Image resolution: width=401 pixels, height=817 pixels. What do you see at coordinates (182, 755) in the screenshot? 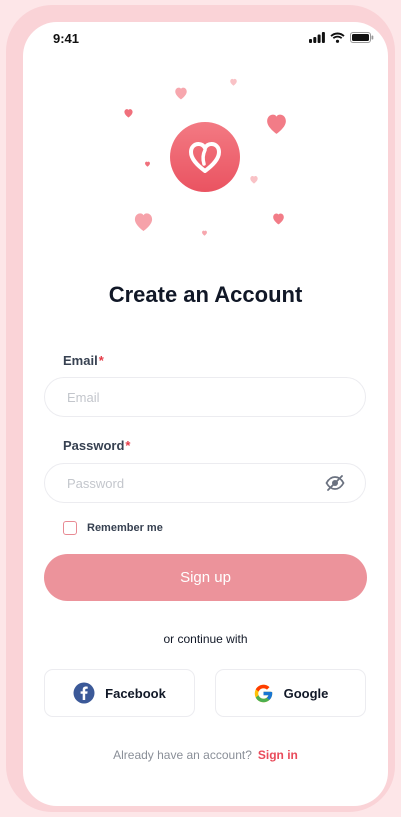
I see `account-prompt-text: Already have an account?` at bounding box center [182, 755].